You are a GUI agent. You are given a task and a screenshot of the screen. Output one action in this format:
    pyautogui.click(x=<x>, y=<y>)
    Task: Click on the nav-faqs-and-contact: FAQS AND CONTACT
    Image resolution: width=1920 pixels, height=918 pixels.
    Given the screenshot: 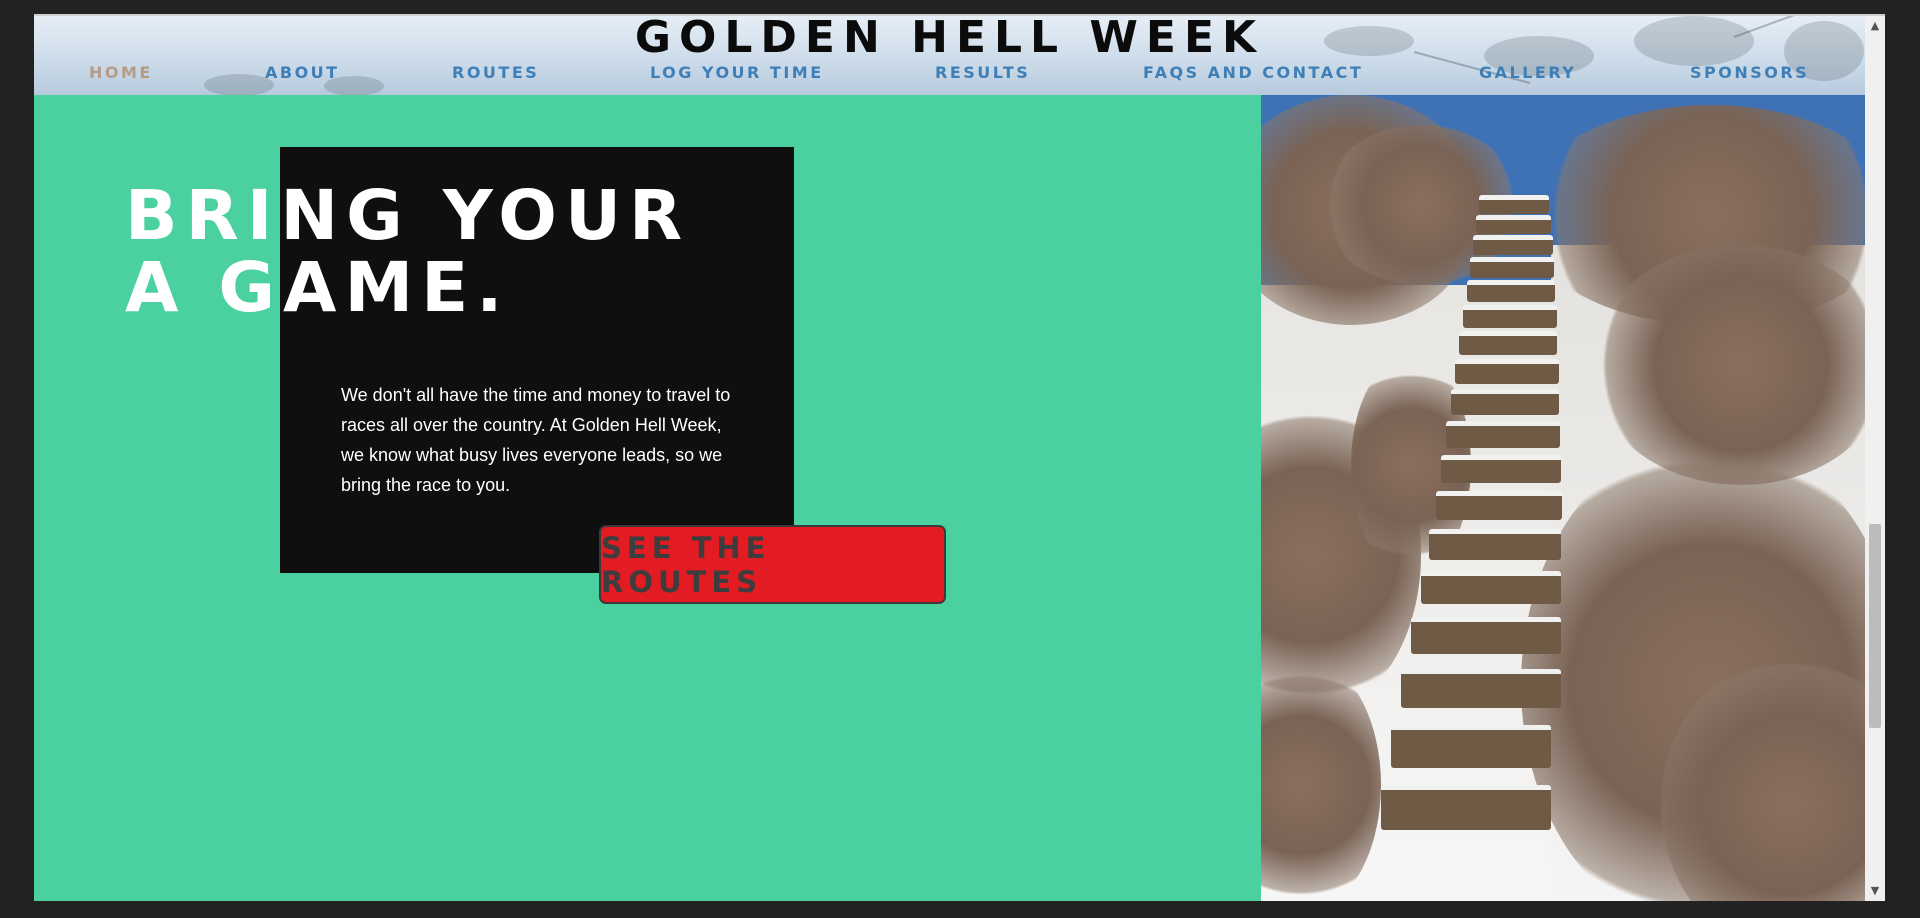 What is the action you would take?
    pyautogui.click(x=1253, y=72)
    